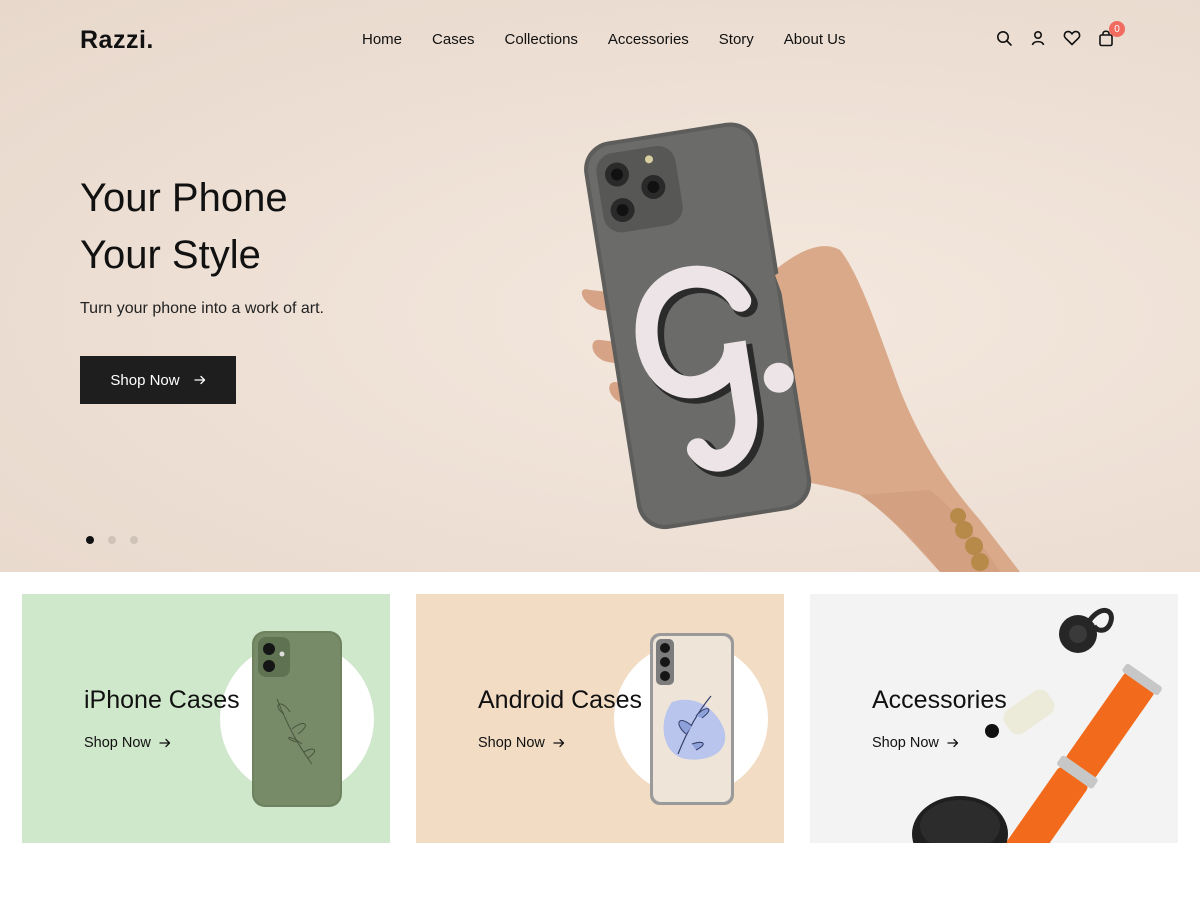 This screenshot has height=900, width=1200. What do you see at coordinates (600, 718) in the screenshot?
I see `category-card-android: Android Cases Shop Now` at bounding box center [600, 718].